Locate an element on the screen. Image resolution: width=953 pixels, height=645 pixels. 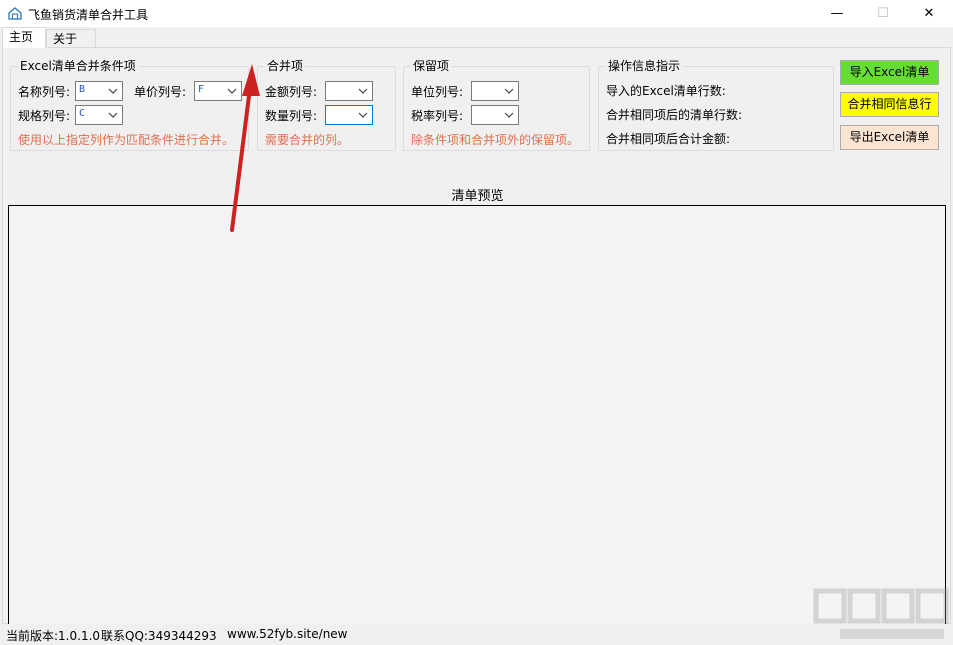
unit-col-select is located at coordinates (495, 91).